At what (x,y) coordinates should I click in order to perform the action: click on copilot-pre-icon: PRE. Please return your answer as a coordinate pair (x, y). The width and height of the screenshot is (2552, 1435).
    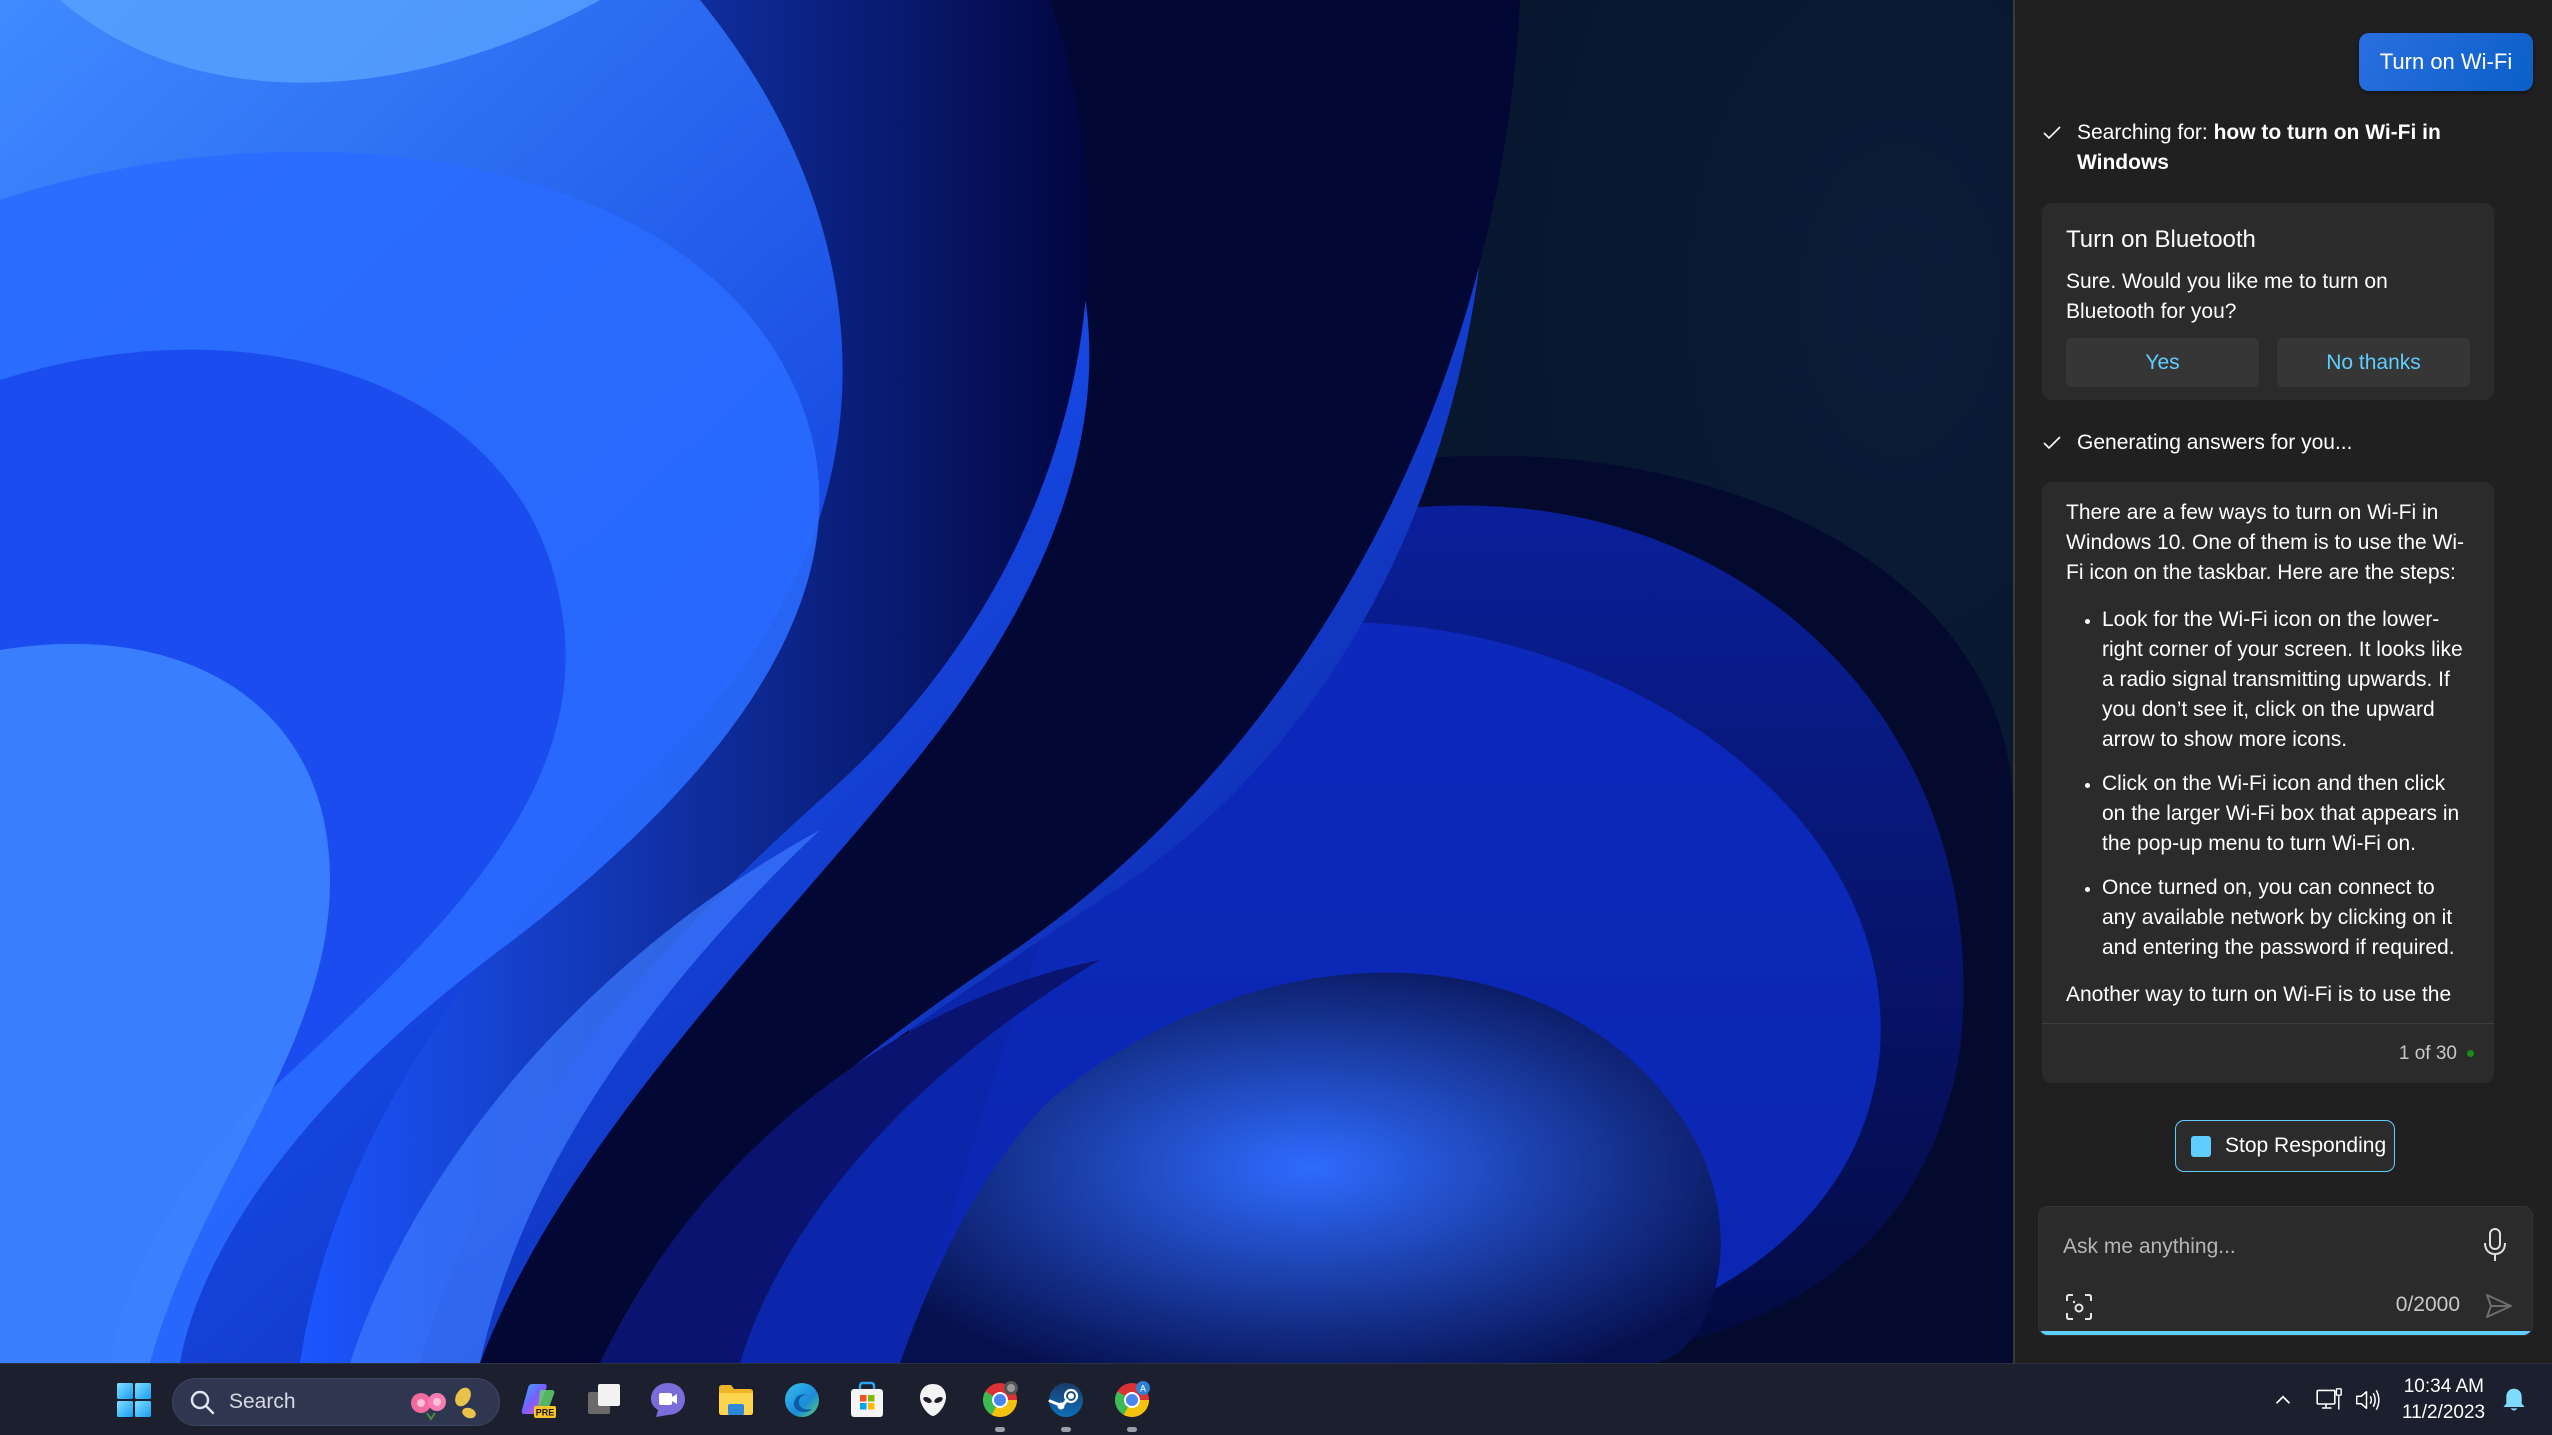
    Looking at the image, I should click on (538, 1401).